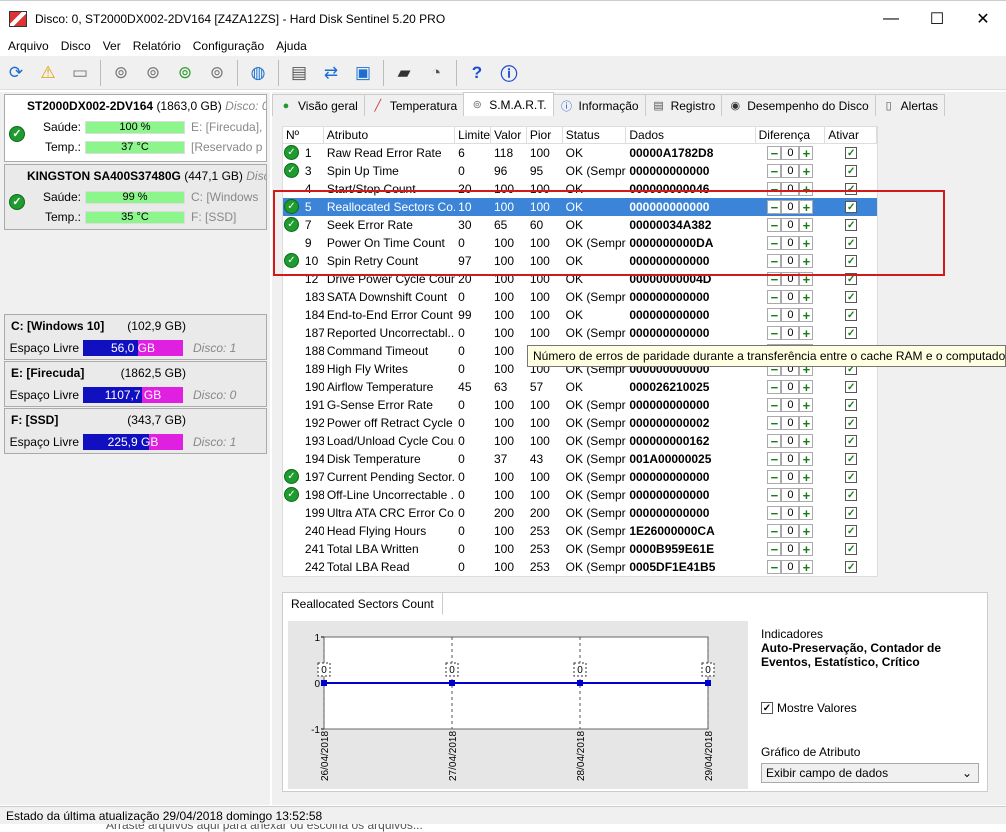  What do you see at coordinates (798, 105) in the screenshot?
I see `tab-desempenho: ◉ Desempenho do Disco` at bounding box center [798, 105].